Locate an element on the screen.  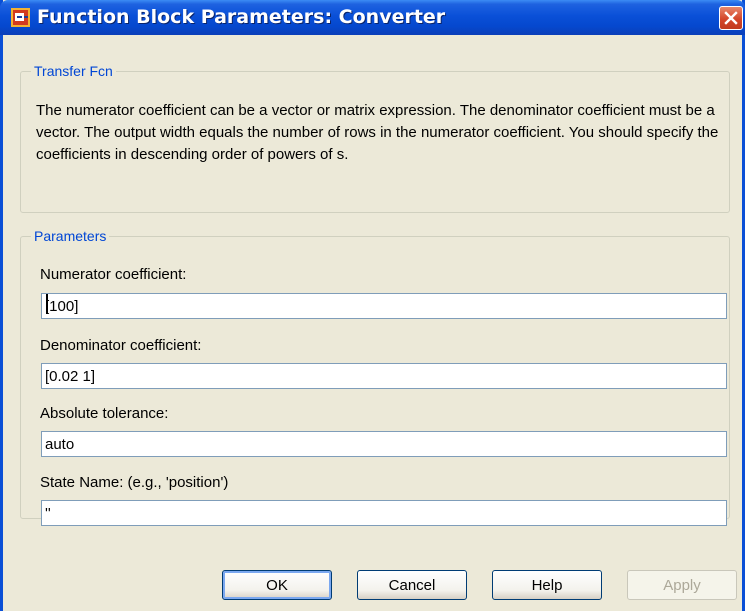
cancel-button: Cancel is located at coordinates (412, 585).